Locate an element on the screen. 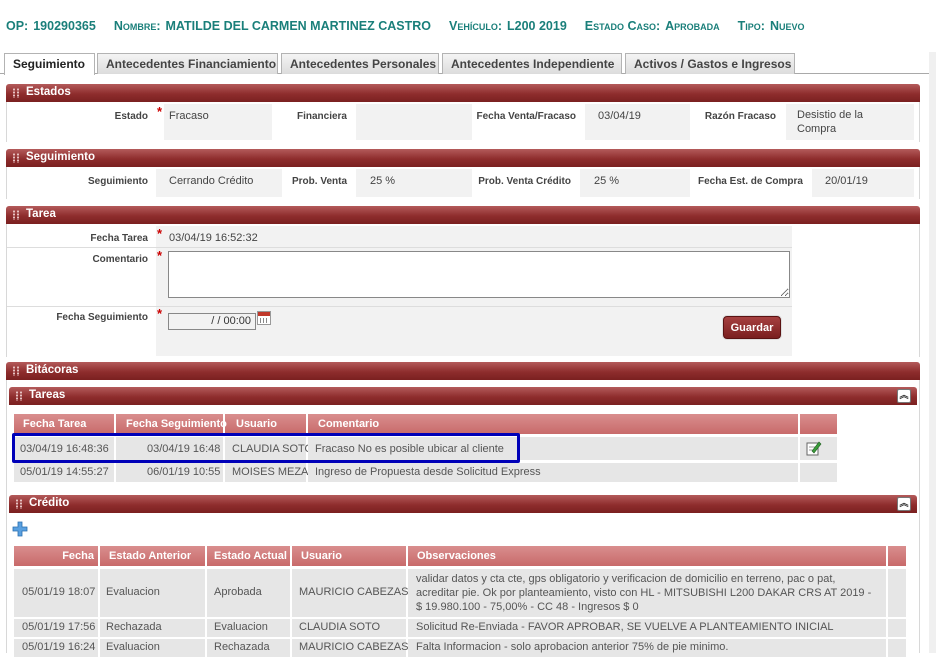 This screenshot has height=657, width=936. col-comentario: Comentario is located at coordinates (554, 424).